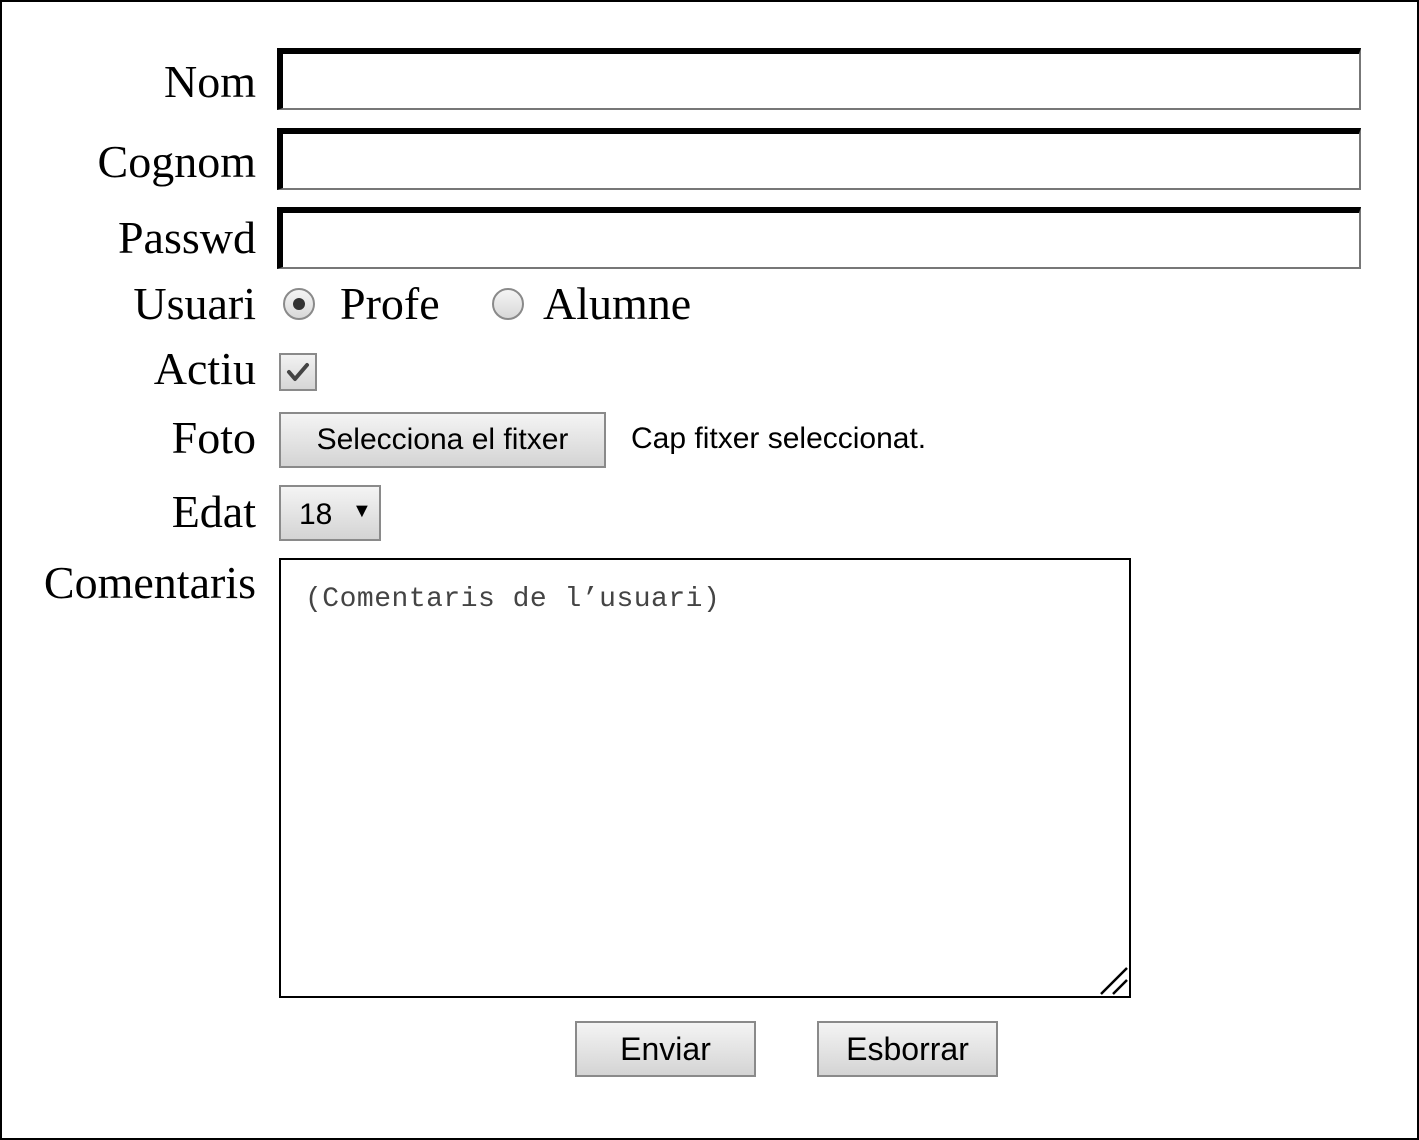 This screenshot has height=1140, width=1419. What do you see at coordinates (149, 582) in the screenshot?
I see `comentaris-label: Comentaris` at bounding box center [149, 582].